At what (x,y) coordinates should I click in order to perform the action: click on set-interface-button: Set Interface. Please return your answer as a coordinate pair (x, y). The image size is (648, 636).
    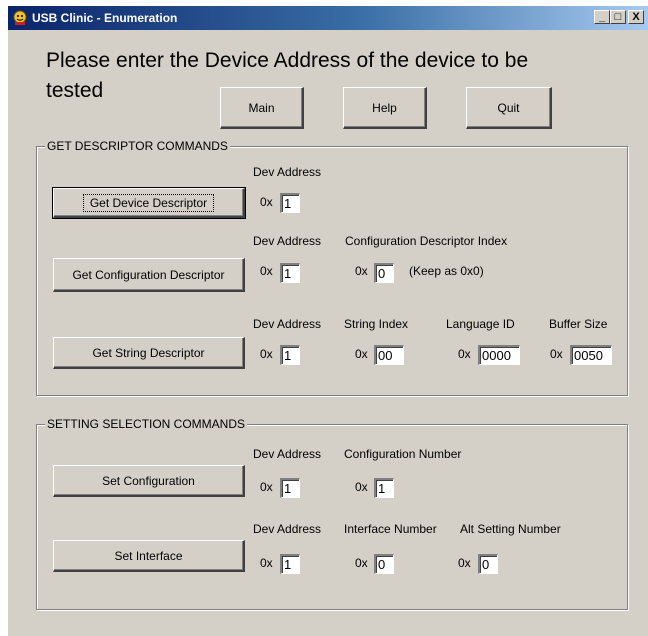
    Looking at the image, I should click on (149, 556).